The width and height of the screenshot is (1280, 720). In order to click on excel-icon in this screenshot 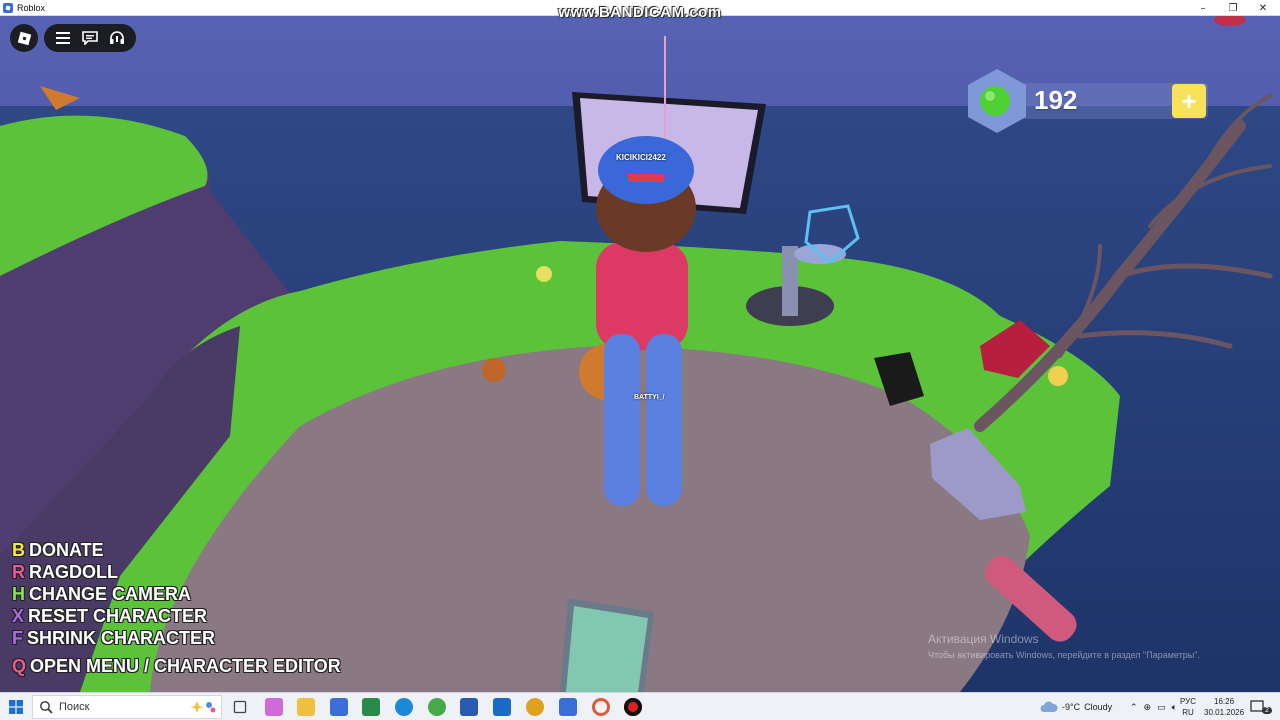, I will do `click(371, 707)`.